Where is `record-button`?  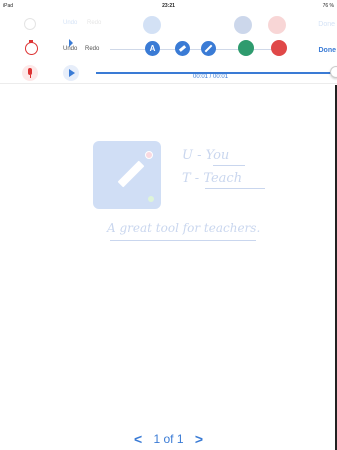
record-button is located at coordinates (30, 73).